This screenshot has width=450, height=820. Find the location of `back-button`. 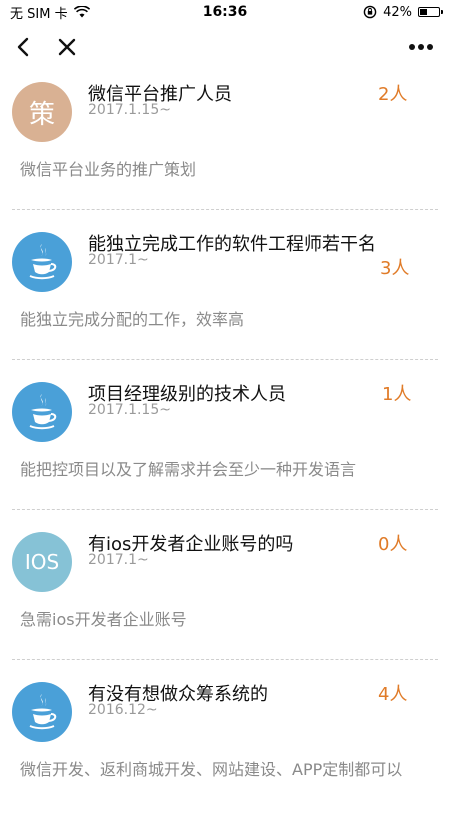

back-button is located at coordinates (23, 47).